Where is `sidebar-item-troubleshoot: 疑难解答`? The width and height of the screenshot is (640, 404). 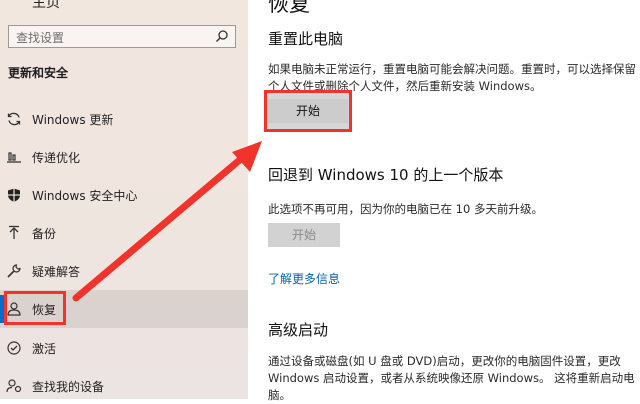 sidebar-item-troubleshoot: 疑难解答 is located at coordinates (124, 271).